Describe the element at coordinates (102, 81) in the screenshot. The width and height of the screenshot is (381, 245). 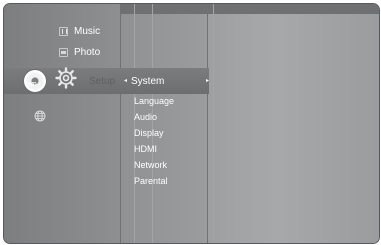
I see `menu-item-setup-label: Setup` at that location.